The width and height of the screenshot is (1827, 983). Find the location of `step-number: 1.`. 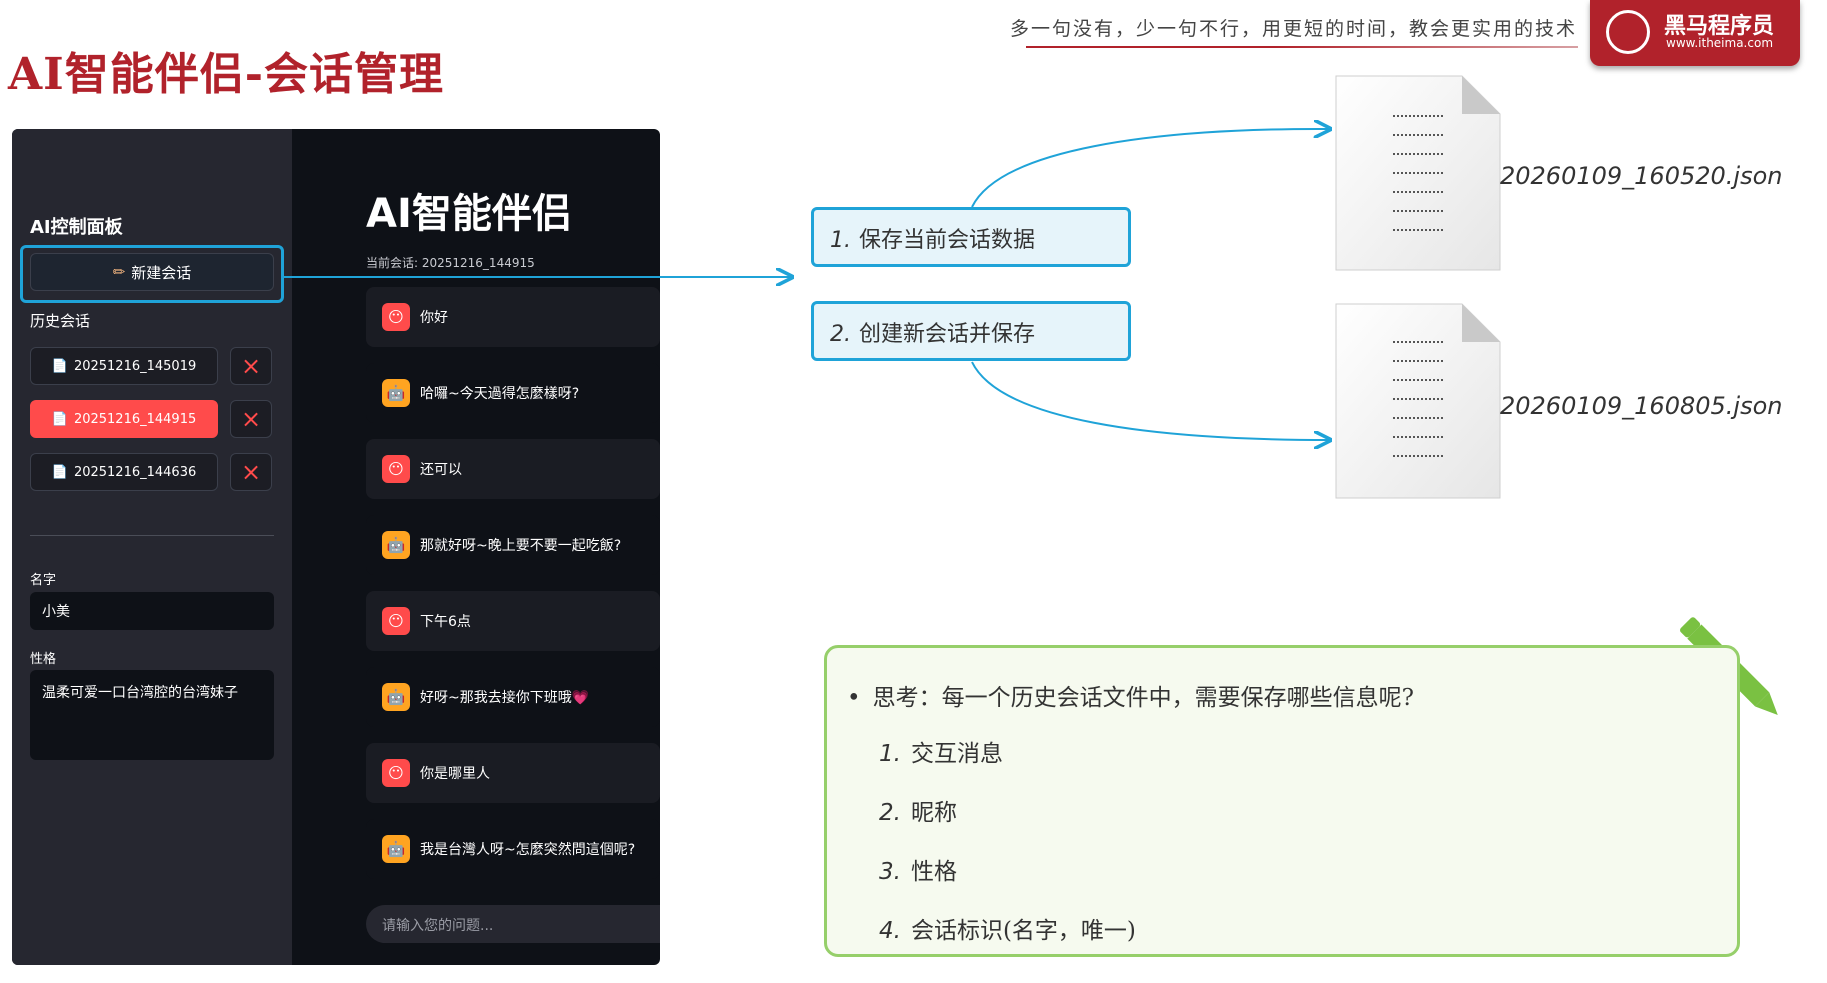

step-number: 1. is located at coordinates (840, 240).